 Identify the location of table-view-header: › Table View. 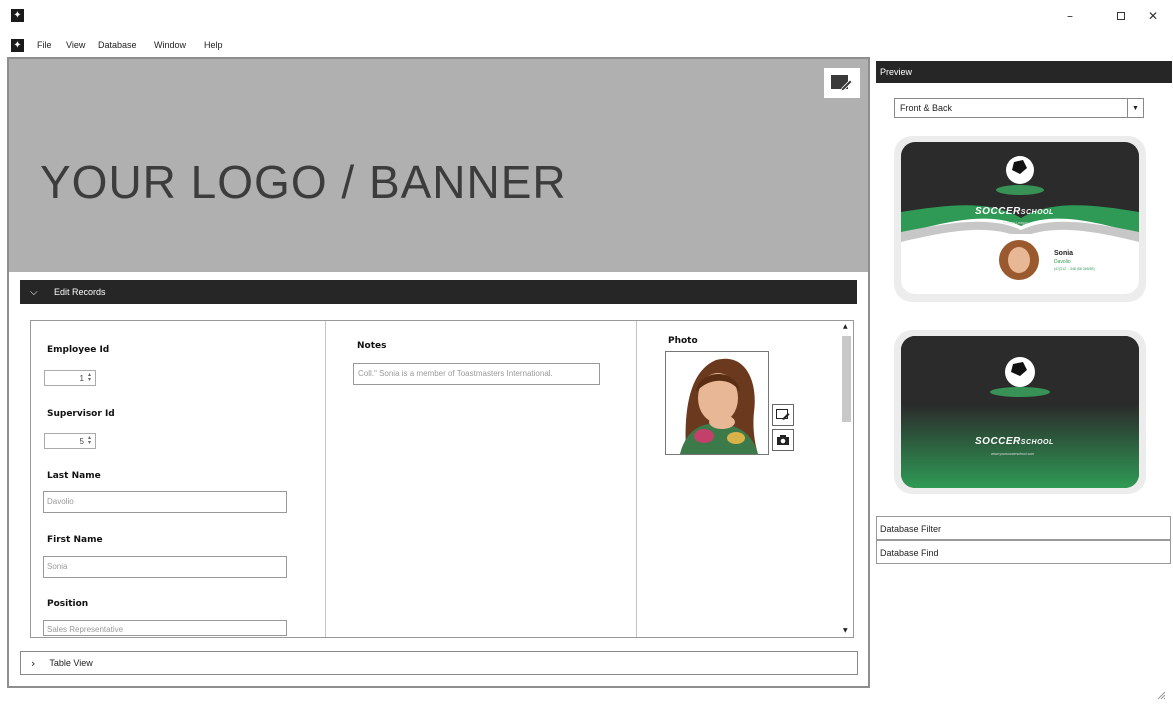
(439, 663).